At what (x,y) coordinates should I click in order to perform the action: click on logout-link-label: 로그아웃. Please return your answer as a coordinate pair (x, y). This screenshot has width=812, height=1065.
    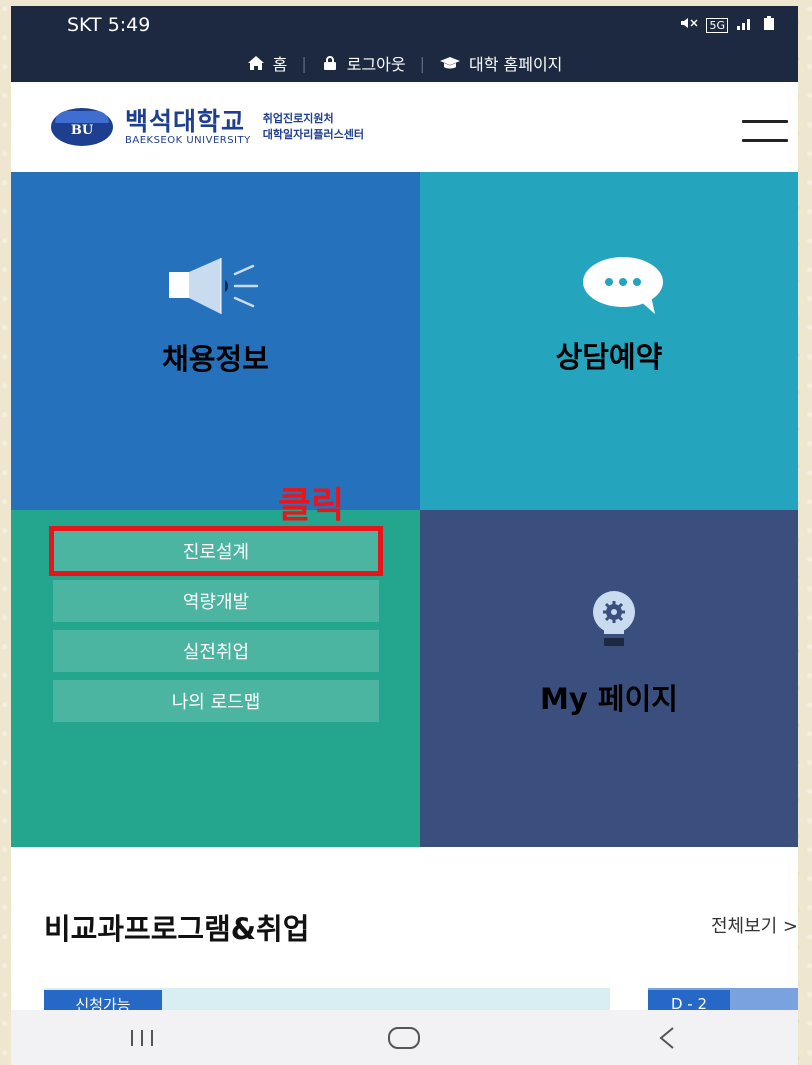
    Looking at the image, I should click on (376, 64).